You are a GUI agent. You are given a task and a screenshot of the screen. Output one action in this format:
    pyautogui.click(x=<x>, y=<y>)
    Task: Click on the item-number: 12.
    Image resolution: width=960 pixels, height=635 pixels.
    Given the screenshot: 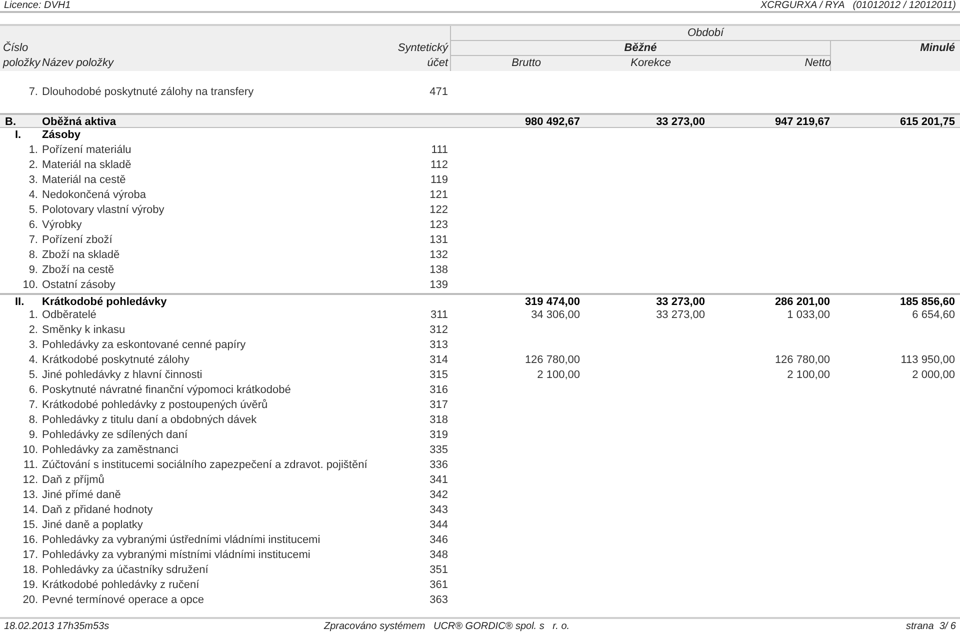 What is the action you would take?
    pyautogui.click(x=30, y=480)
    